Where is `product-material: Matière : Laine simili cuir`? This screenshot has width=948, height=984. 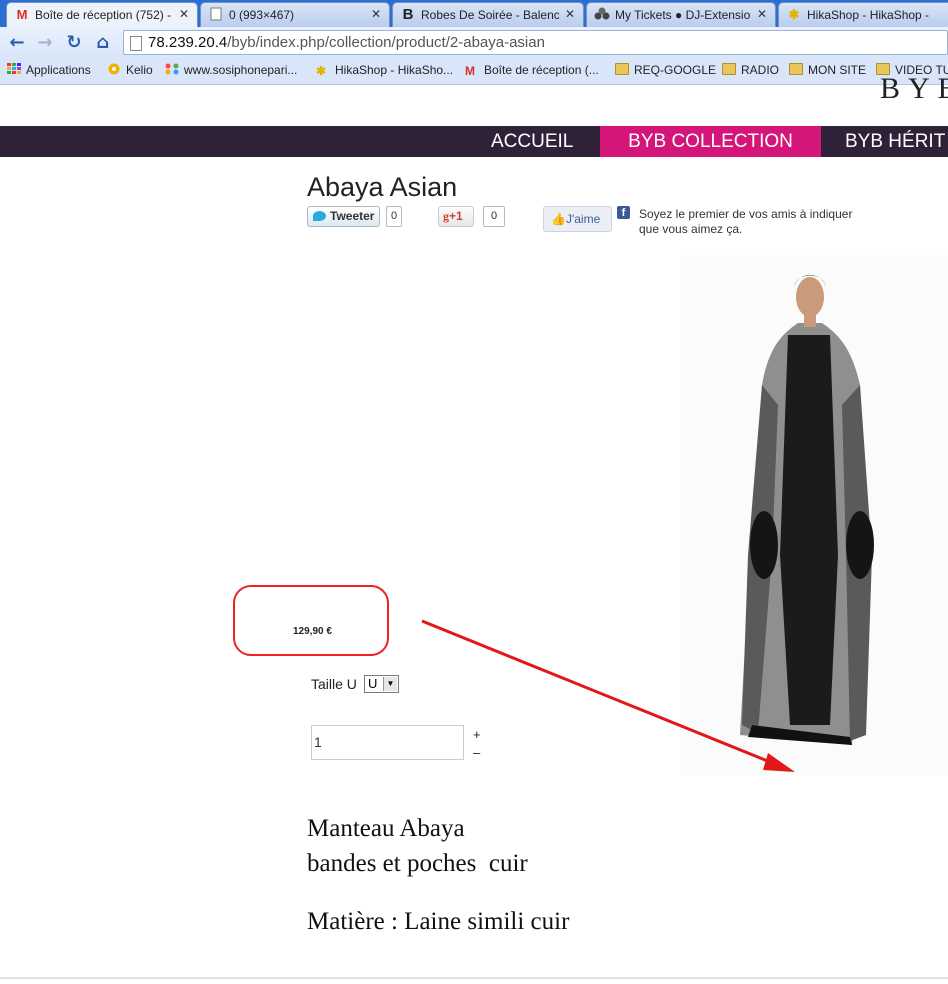 product-material: Matière : Laine simili cuir is located at coordinates (438, 921).